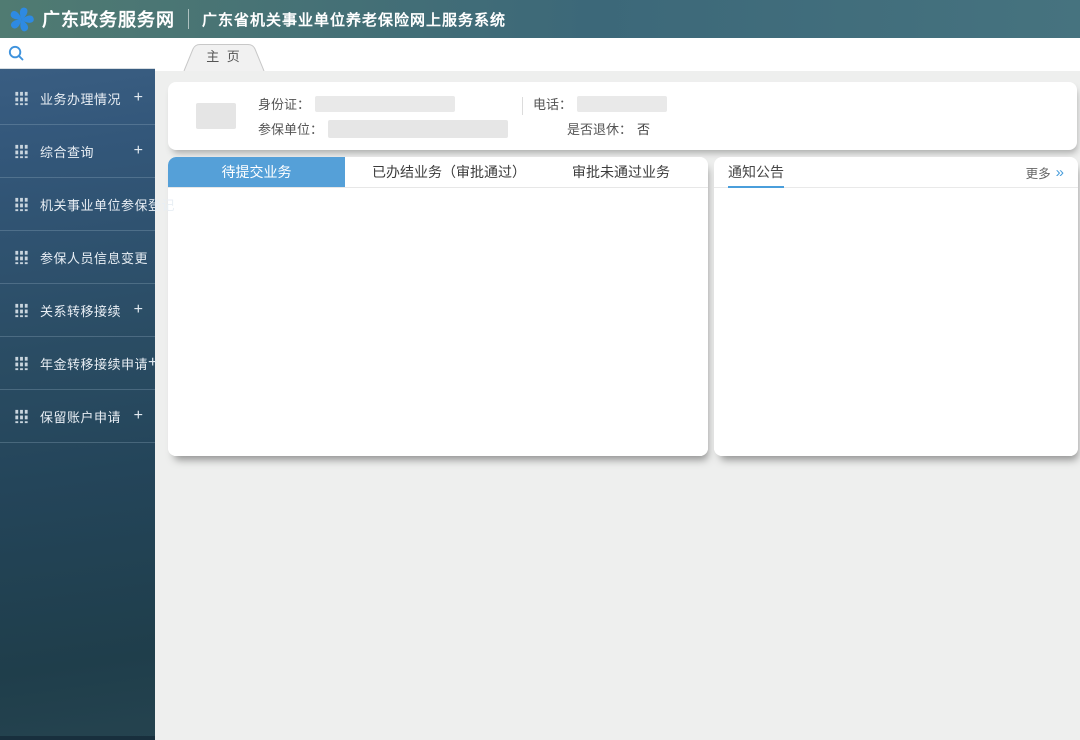 The height and width of the screenshot is (740, 1080). What do you see at coordinates (756, 172) in the screenshot?
I see `notice-title: 通知公告` at bounding box center [756, 172].